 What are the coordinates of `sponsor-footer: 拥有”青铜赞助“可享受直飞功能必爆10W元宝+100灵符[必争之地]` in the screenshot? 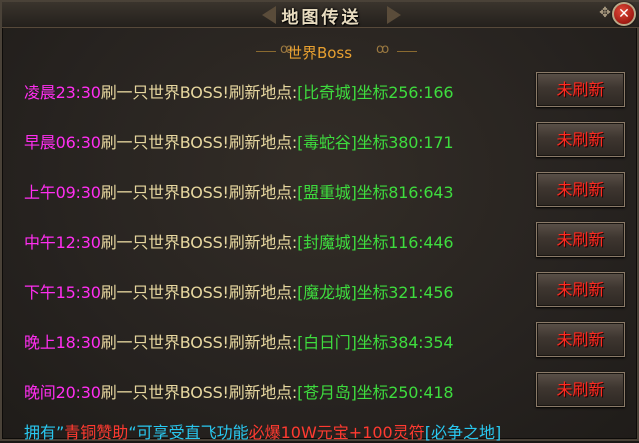 It's located at (262, 431).